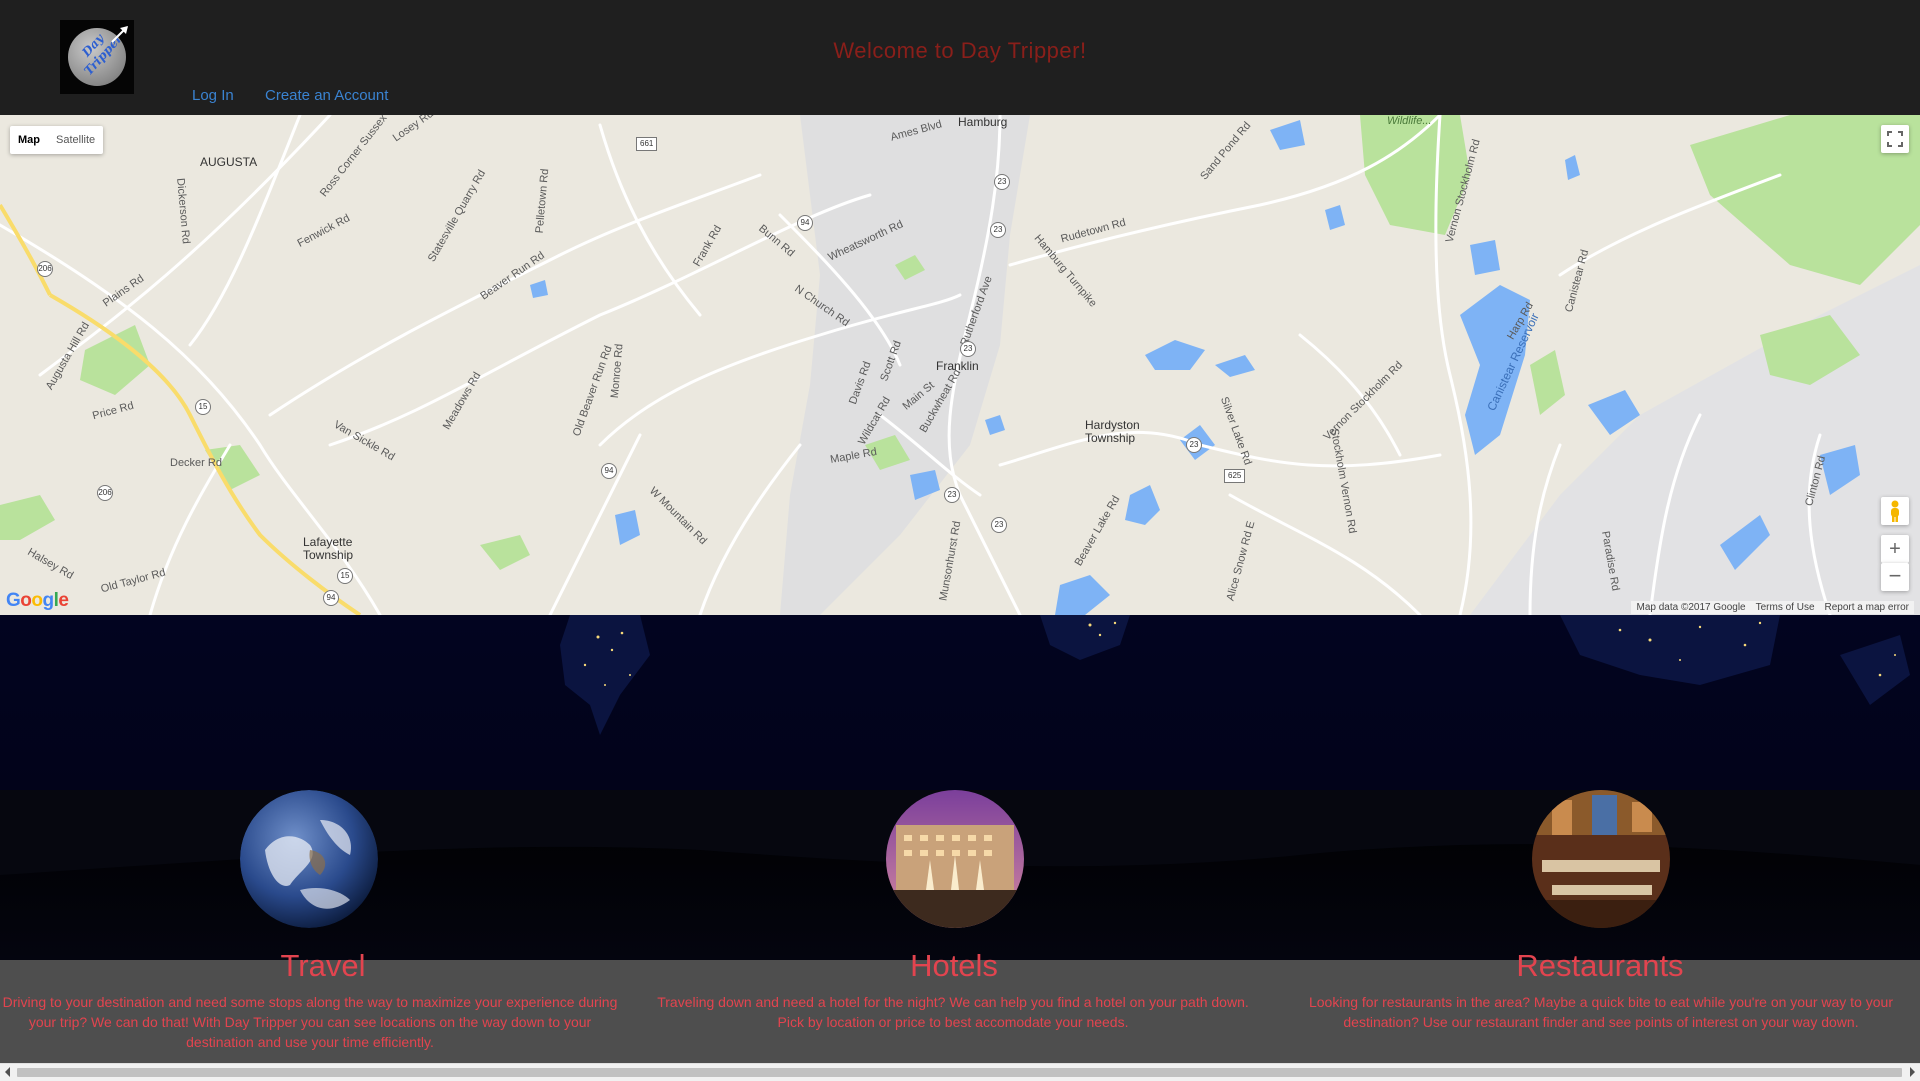 The image size is (1920, 1081). I want to click on earth-icon, so click(309, 859).